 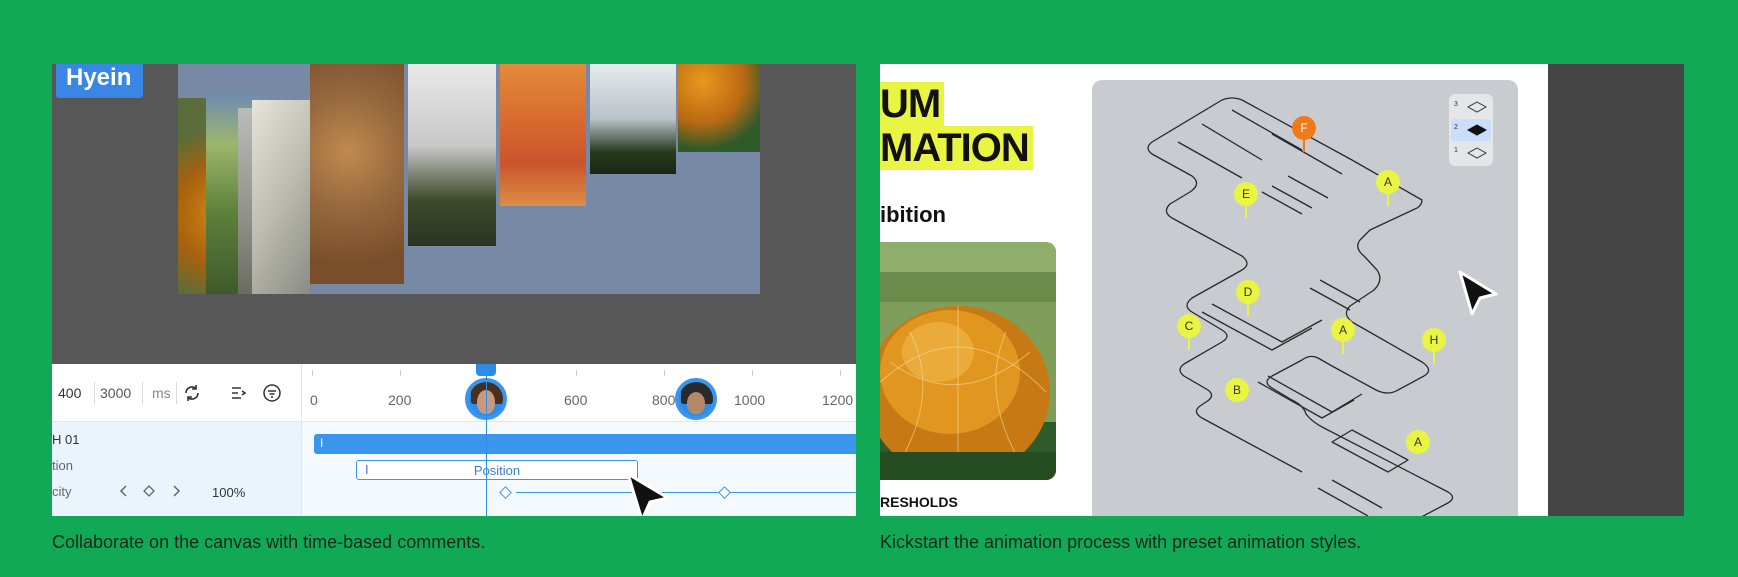 I want to click on image-card-sunset, so click(x=543, y=135).